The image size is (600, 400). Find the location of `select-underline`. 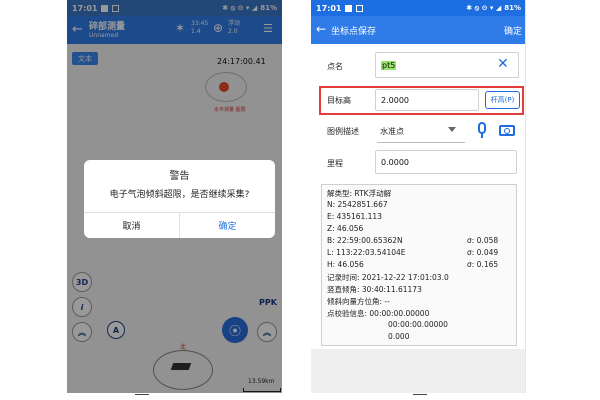

select-underline is located at coordinates (421, 142).